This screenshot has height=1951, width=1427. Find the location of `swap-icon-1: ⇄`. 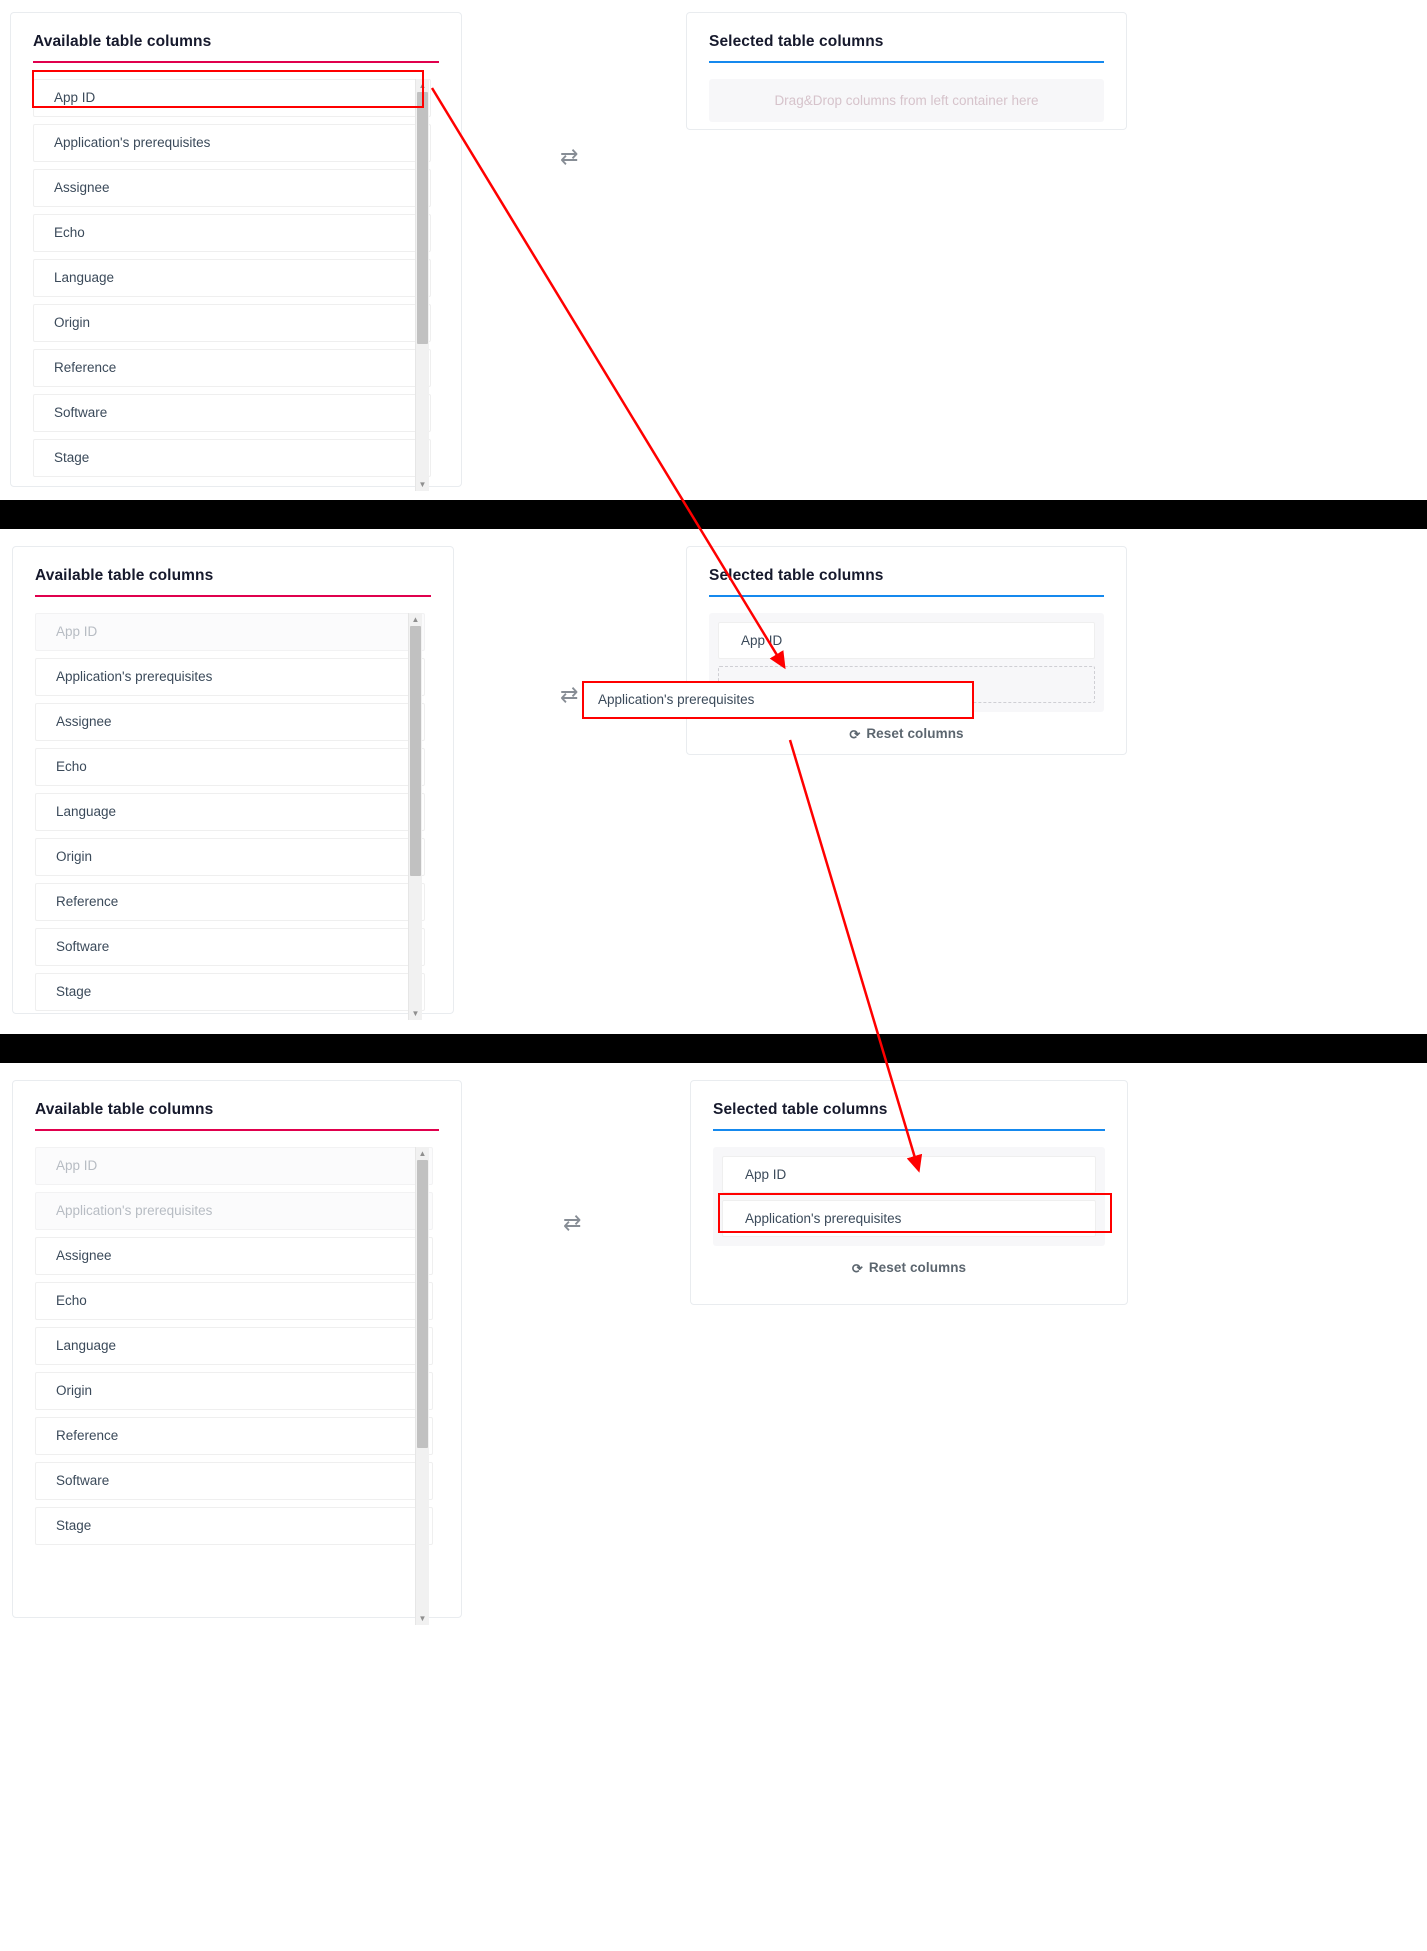

swap-icon-1: ⇄ is located at coordinates (569, 157).